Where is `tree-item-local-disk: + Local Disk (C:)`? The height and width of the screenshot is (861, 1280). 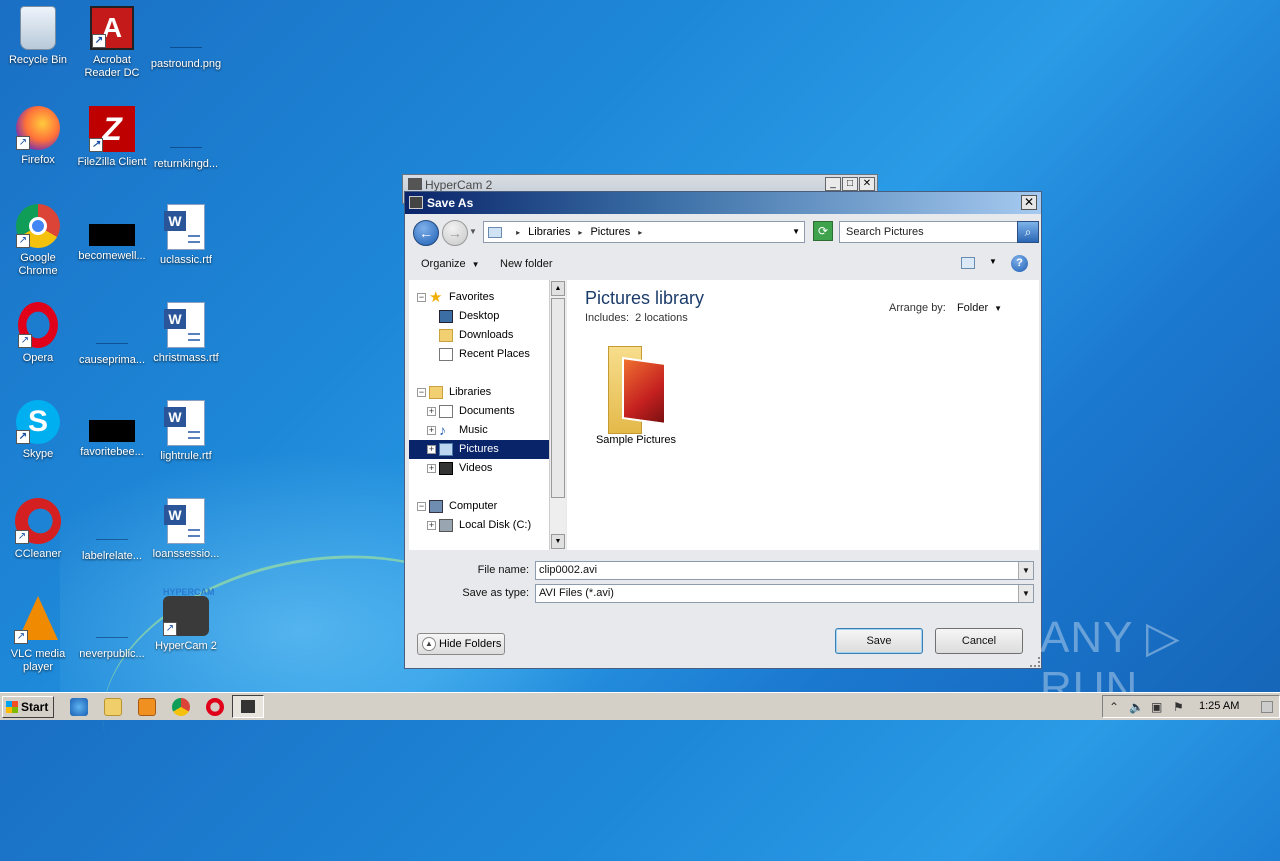 tree-item-local-disk: + Local Disk (C:) is located at coordinates (479, 525).